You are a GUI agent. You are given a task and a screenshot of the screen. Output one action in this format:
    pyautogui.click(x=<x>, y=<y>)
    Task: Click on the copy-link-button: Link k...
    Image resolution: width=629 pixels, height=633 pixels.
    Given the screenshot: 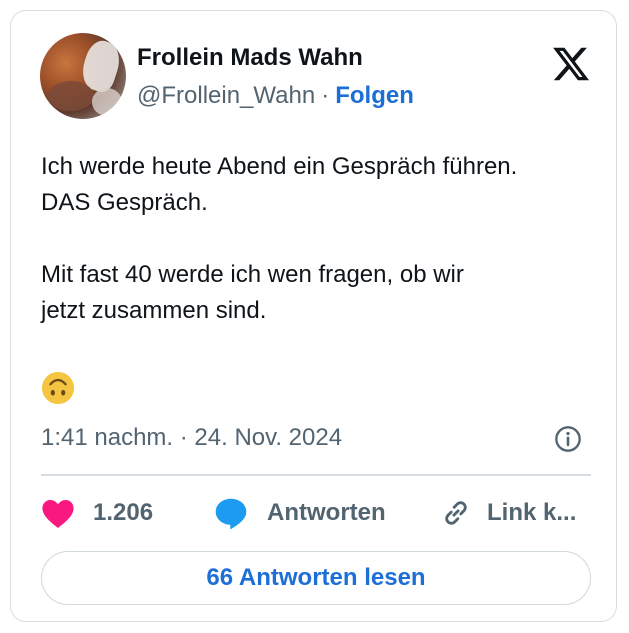 What is the action you would take?
    pyautogui.click(x=507, y=513)
    